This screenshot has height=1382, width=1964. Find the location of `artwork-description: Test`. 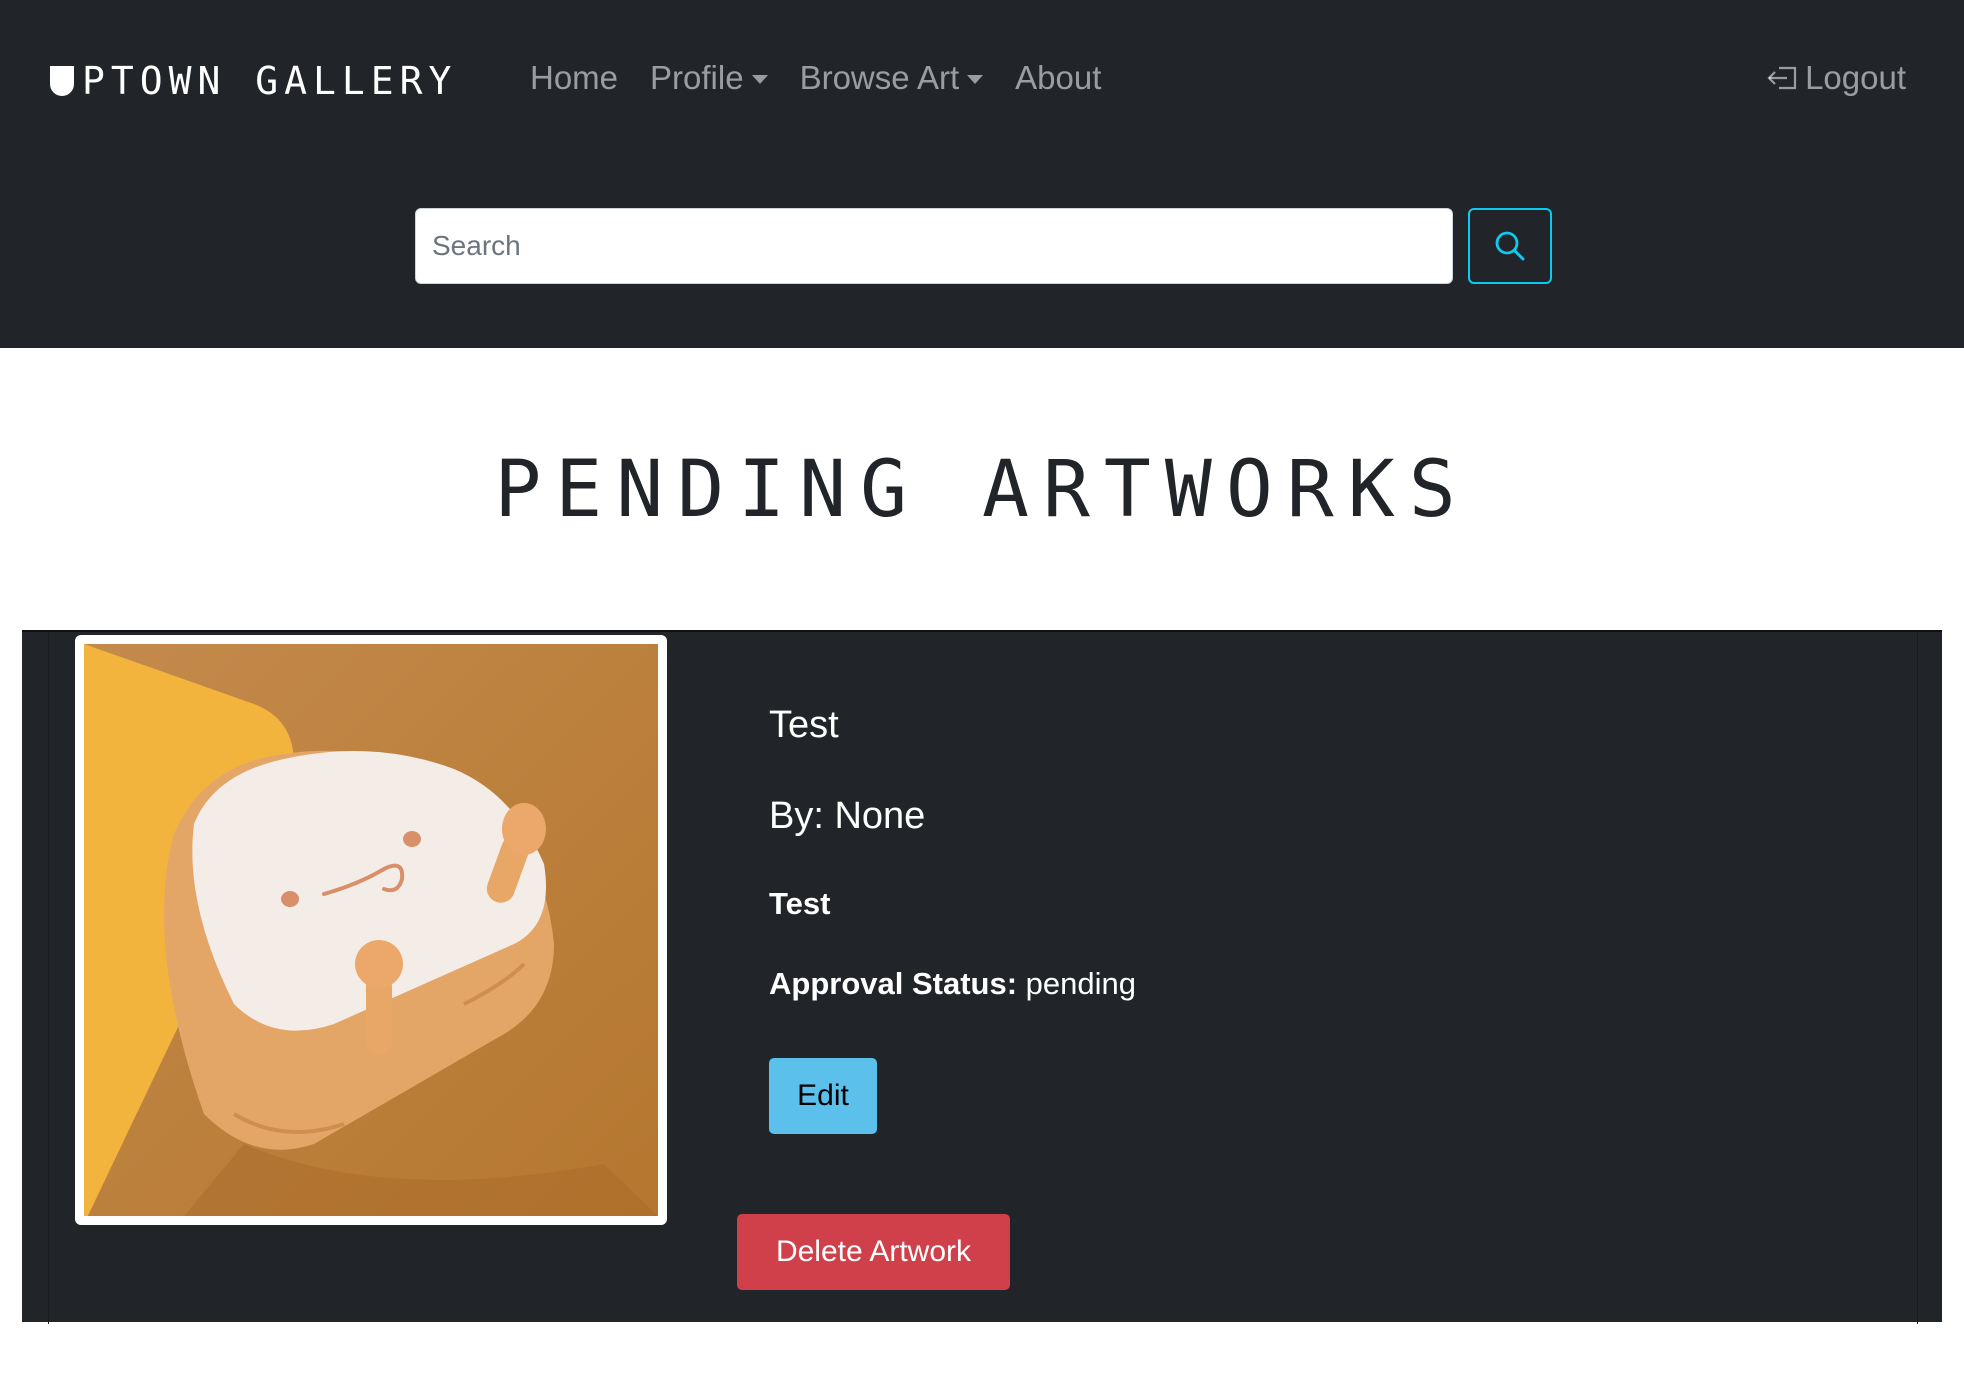

artwork-description: Test is located at coordinates (800, 903).